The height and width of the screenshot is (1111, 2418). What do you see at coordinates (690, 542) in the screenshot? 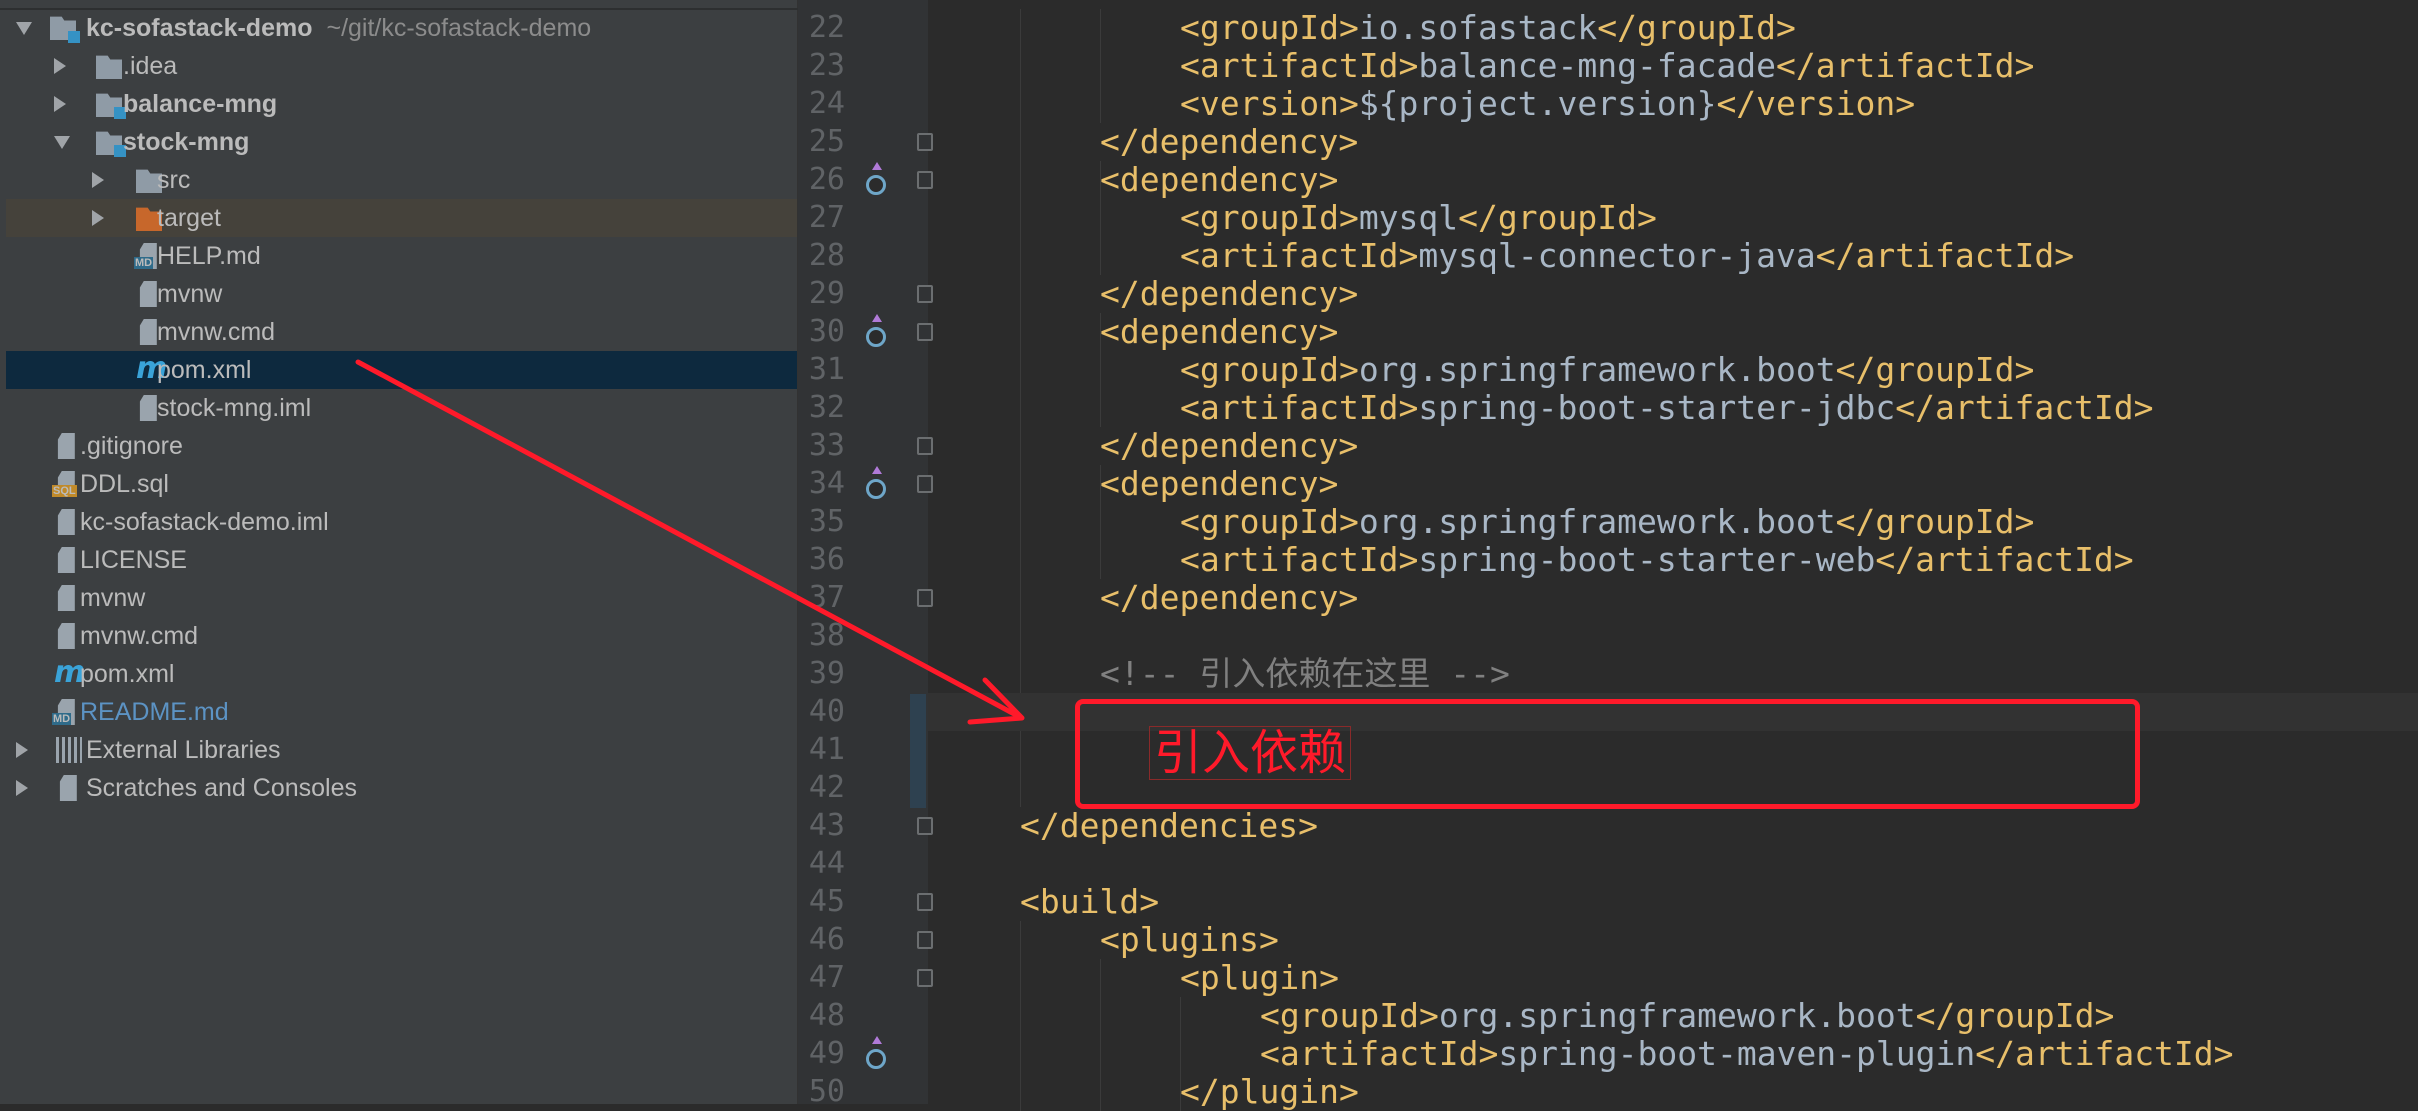
I see `annotation-arrow` at bounding box center [690, 542].